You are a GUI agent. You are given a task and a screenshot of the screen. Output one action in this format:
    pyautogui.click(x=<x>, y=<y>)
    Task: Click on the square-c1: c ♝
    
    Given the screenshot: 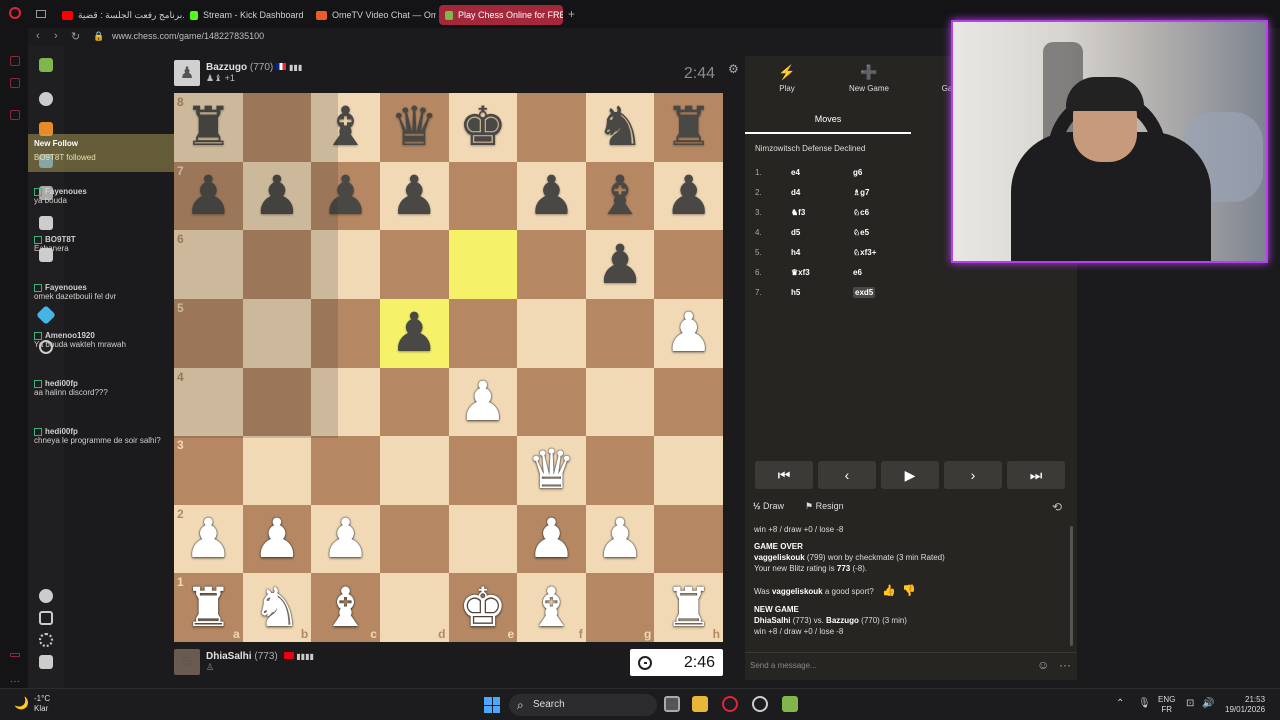 What is the action you would take?
    pyautogui.click(x=345, y=607)
    